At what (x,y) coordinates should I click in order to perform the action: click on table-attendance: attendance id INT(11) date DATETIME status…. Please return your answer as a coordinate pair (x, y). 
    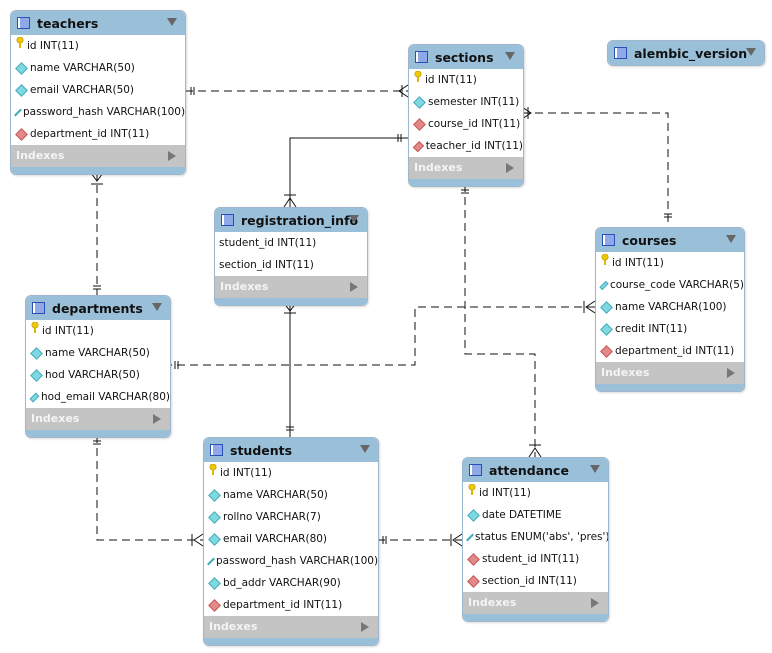
    Looking at the image, I should click on (535, 539).